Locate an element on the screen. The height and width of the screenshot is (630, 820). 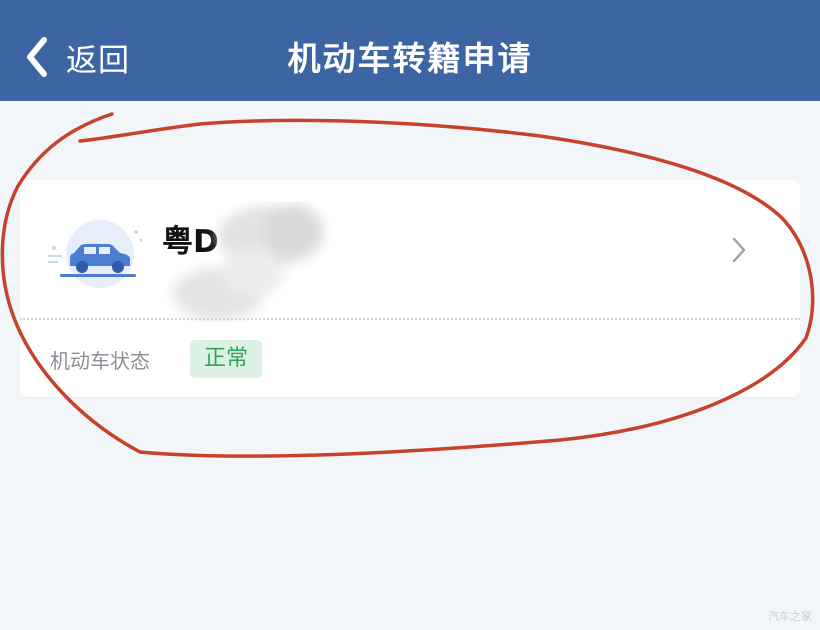
dotted-divider is located at coordinates (410, 319).